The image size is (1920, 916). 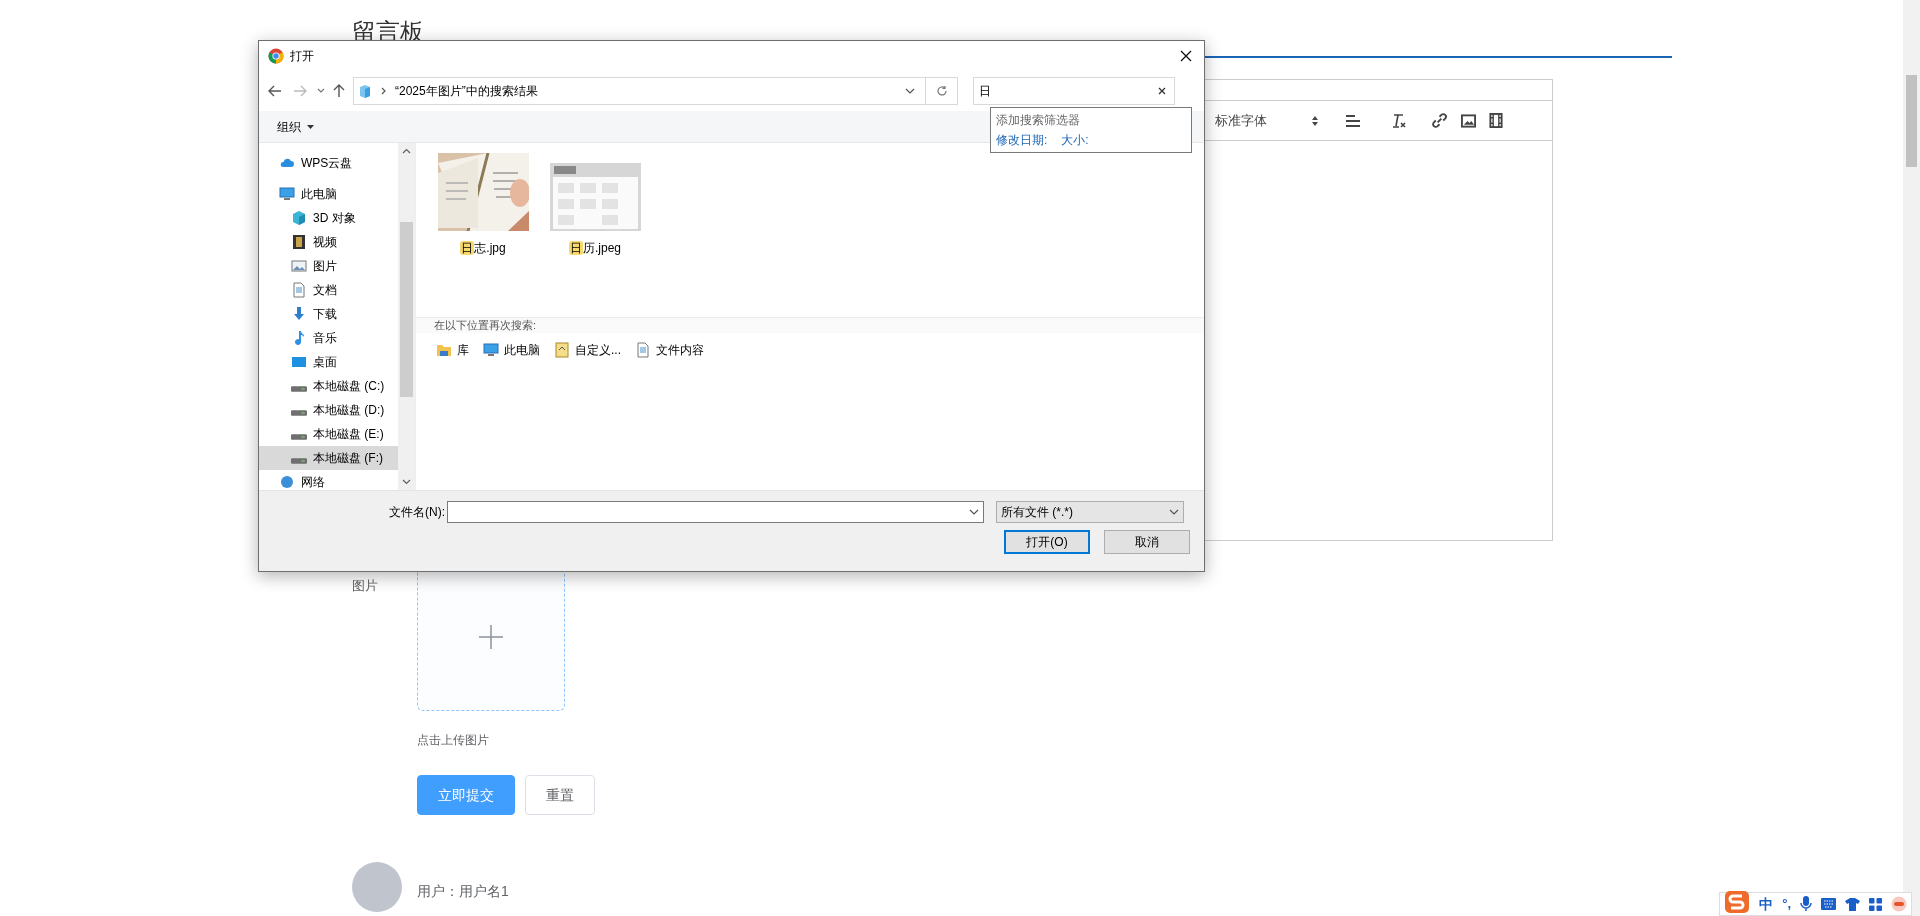 What do you see at coordinates (1806, 904) in the screenshot?
I see `microphone-icon` at bounding box center [1806, 904].